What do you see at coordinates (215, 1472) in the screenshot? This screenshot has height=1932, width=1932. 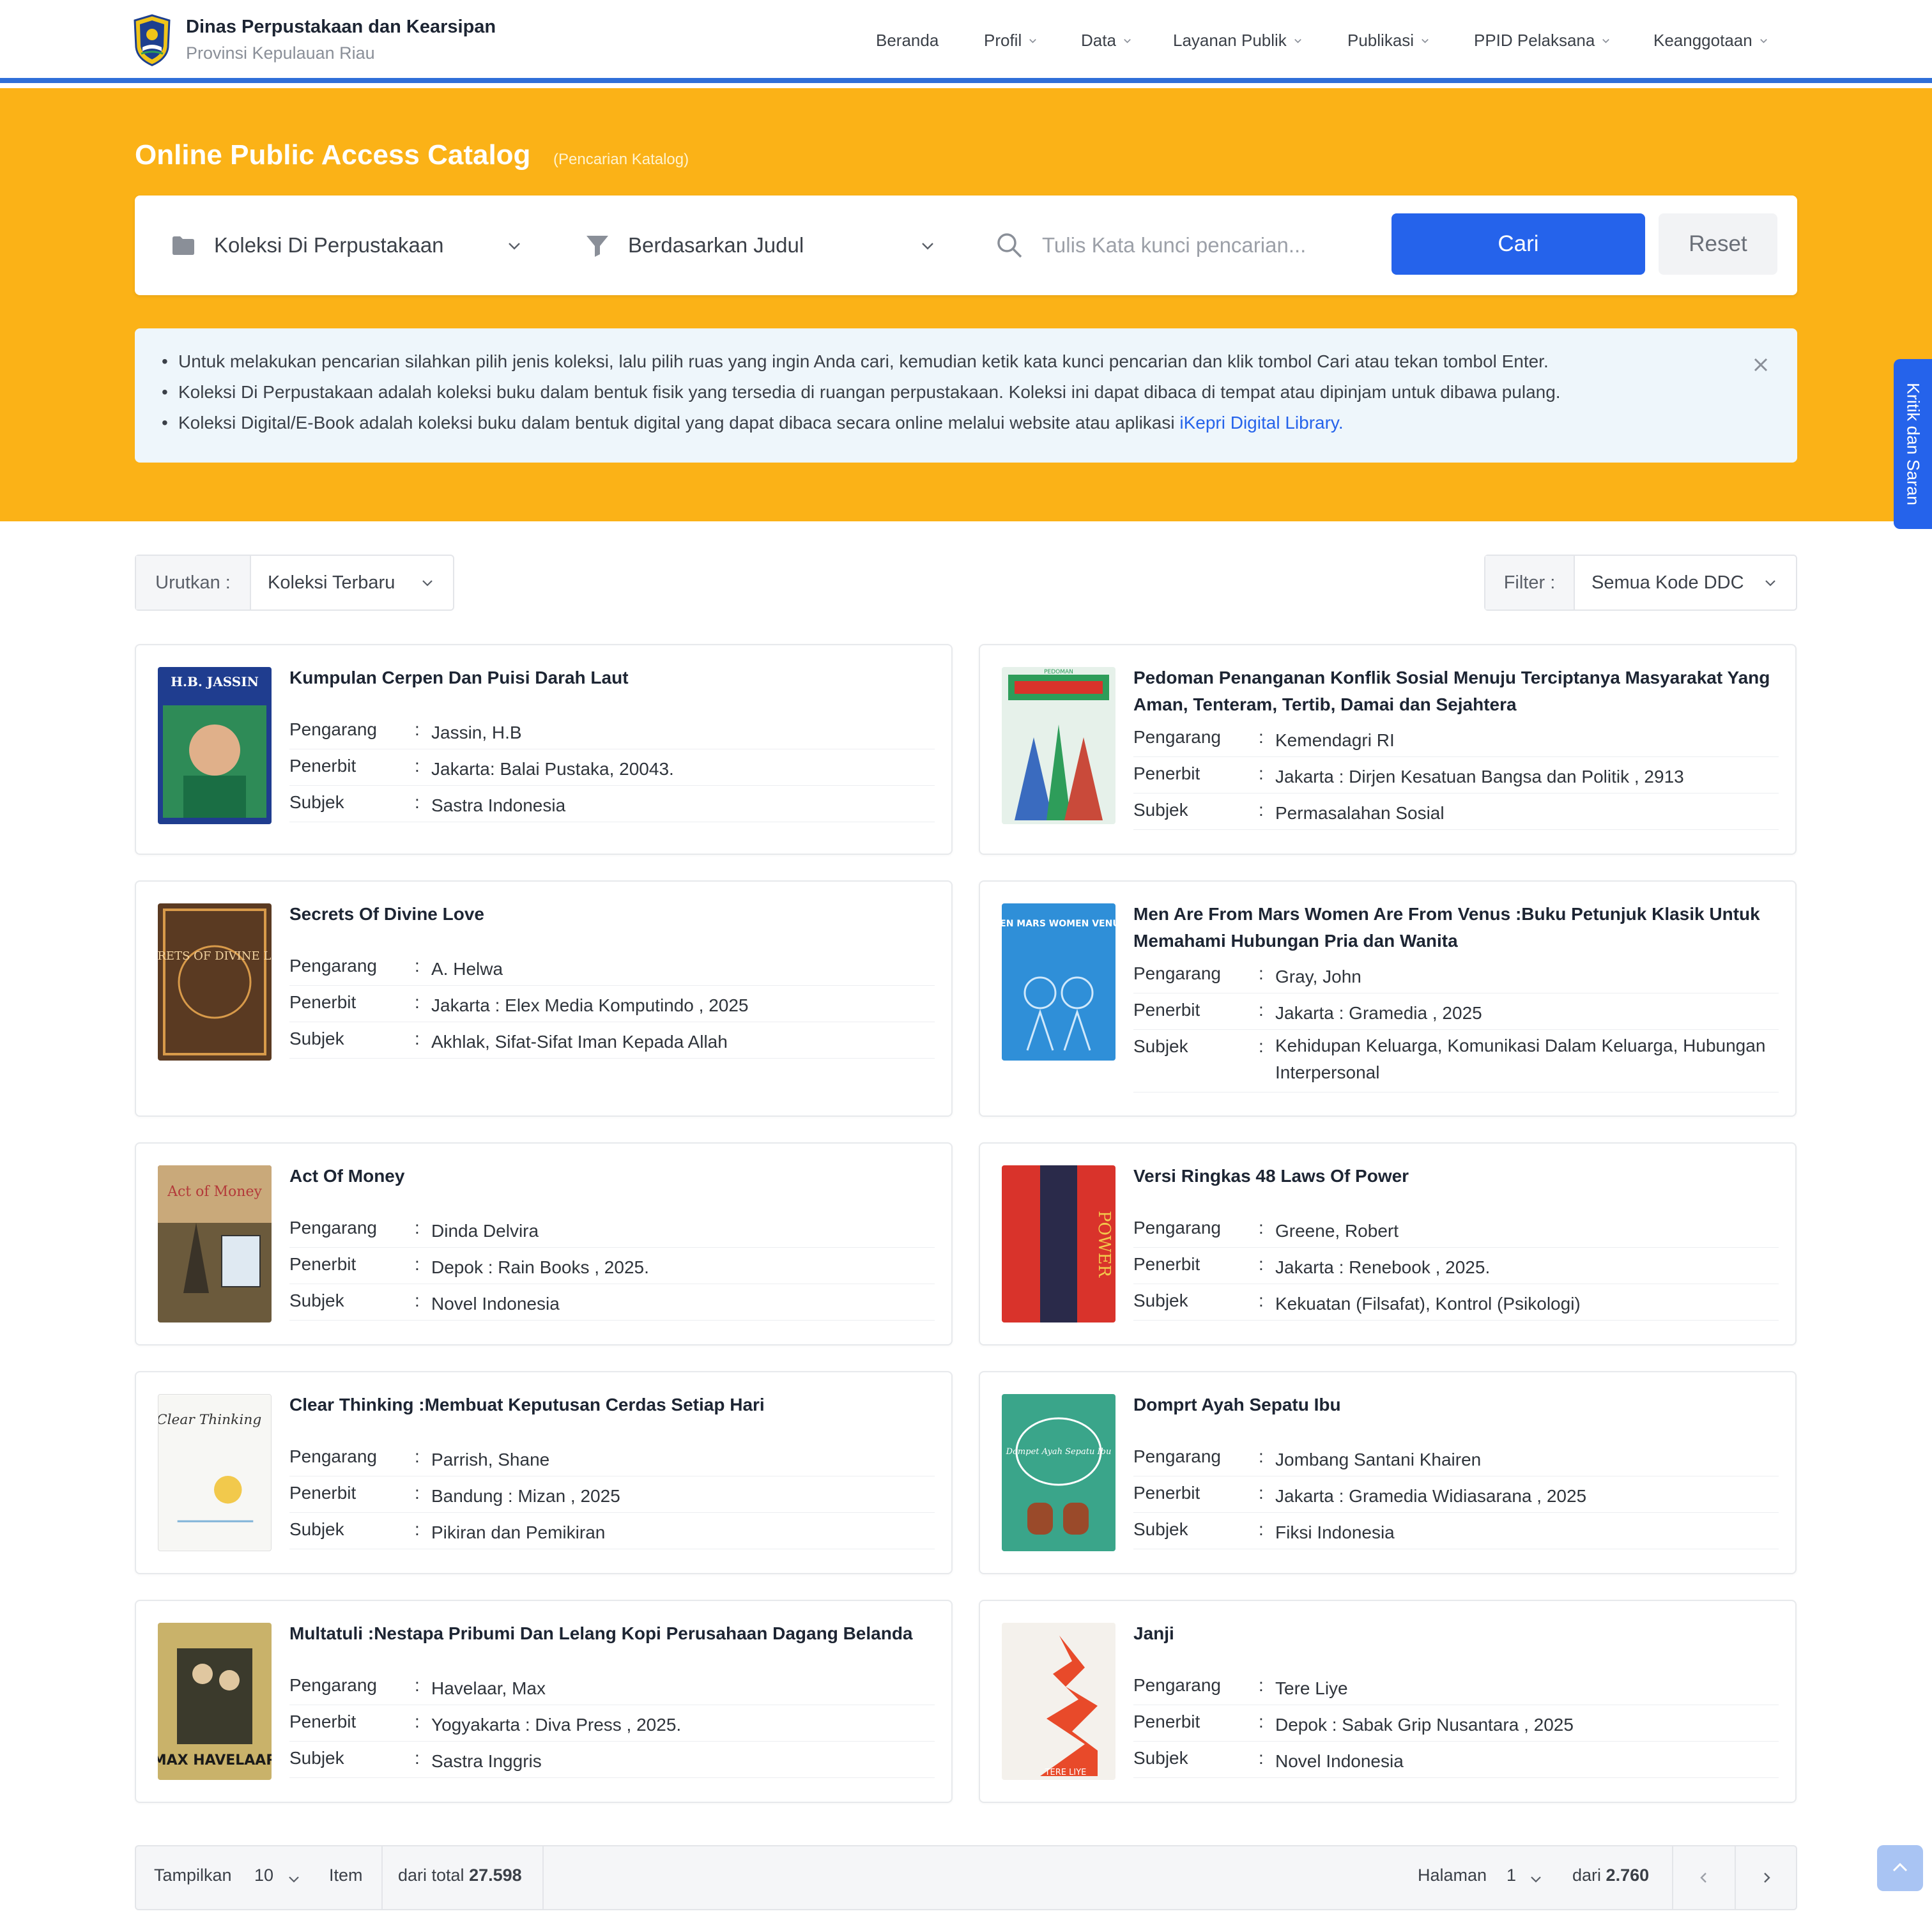 I see `book-cover: Clear Thinking` at bounding box center [215, 1472].